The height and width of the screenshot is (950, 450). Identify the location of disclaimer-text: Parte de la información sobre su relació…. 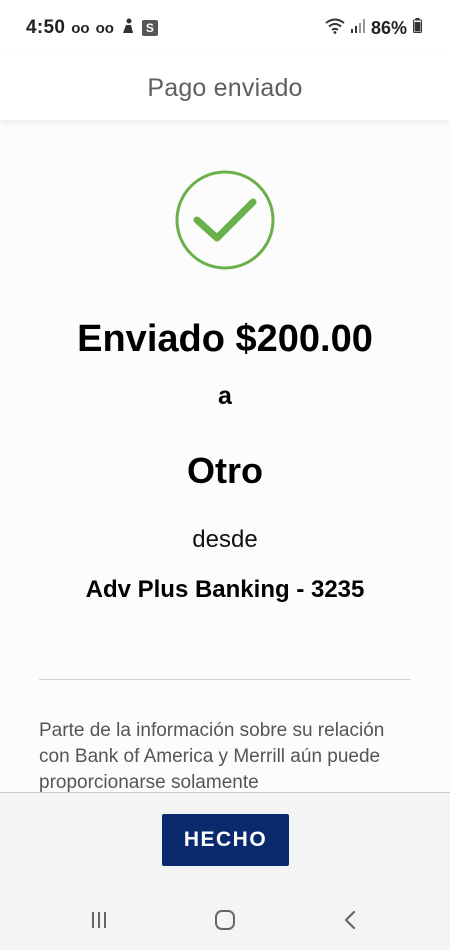
(212, 756).